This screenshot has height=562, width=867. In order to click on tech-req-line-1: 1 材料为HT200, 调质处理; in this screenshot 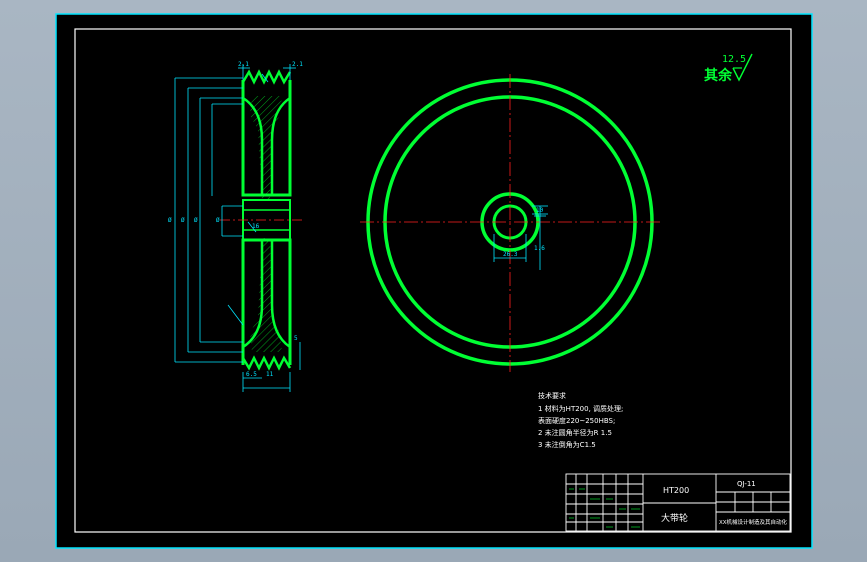, I will do `click(580, 408)`.